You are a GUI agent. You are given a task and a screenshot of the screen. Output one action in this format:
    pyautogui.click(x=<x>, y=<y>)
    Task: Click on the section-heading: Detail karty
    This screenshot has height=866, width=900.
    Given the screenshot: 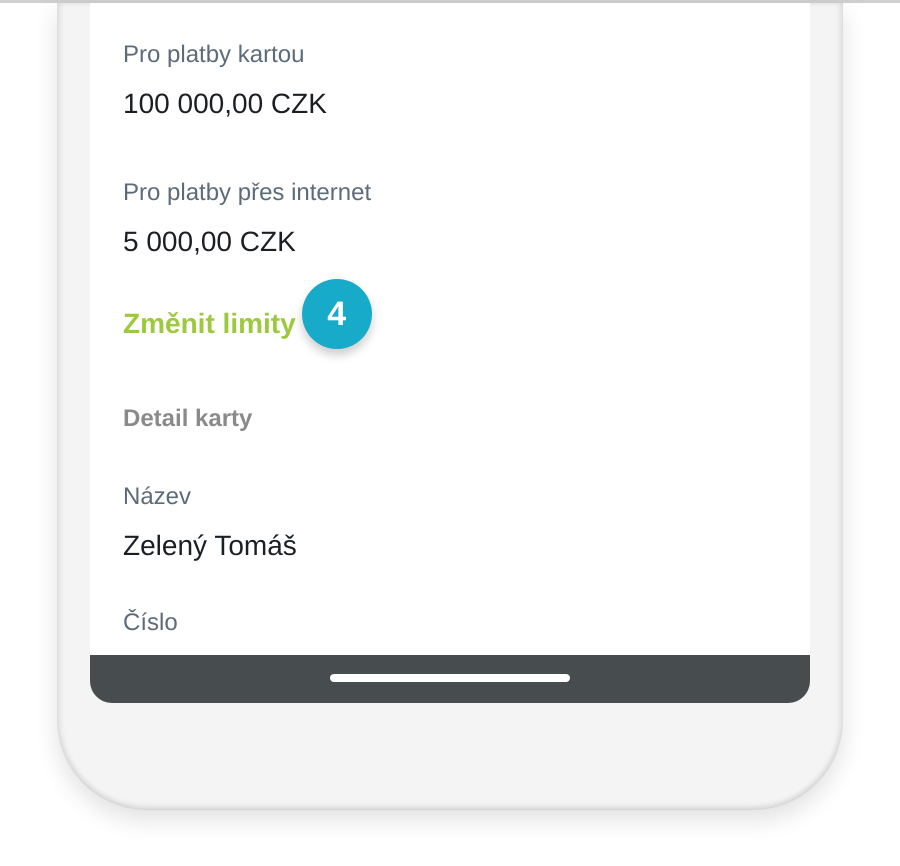 What is the action you would take?
    pyautogui.click(x=188, y=419)
    